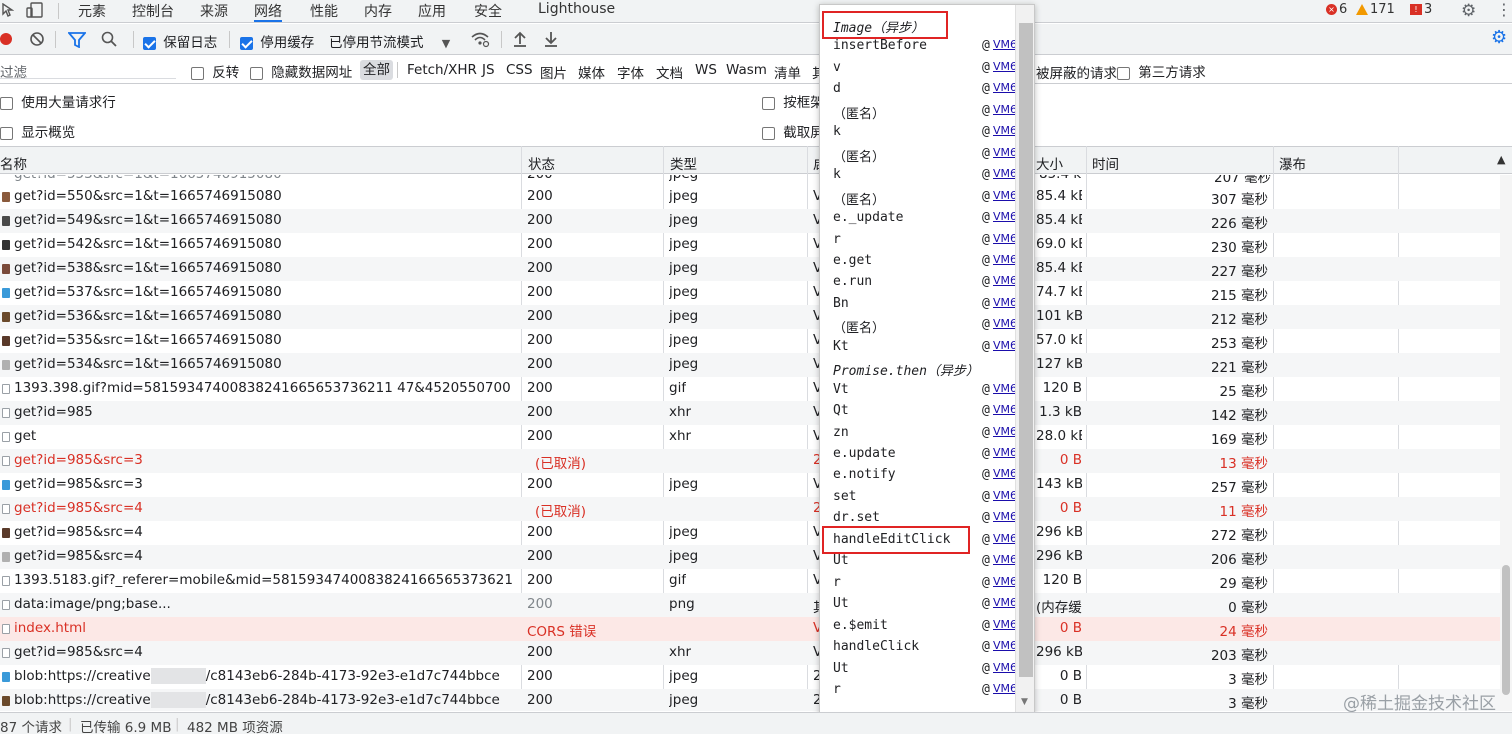 This screenshot has width=1512, height=734. I want to click on error-count-badge: × 6, so click(1336, 9).